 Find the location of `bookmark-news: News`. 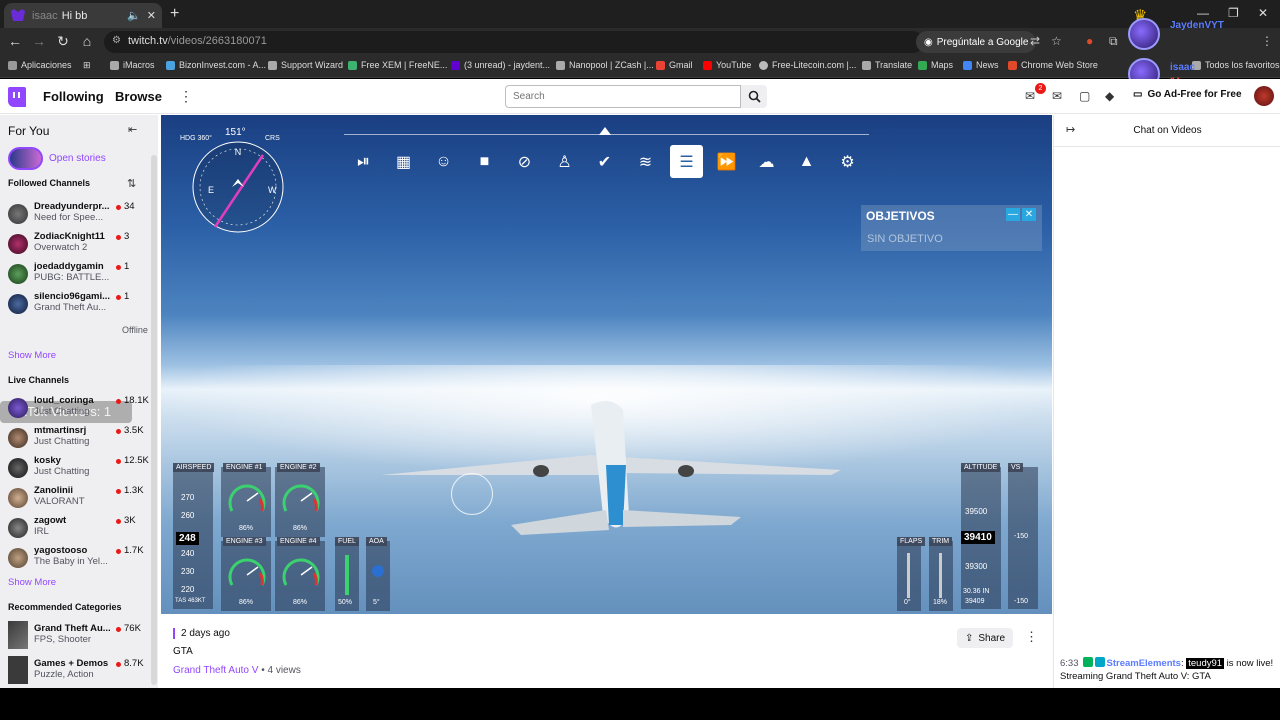

bookmark-news: News is located at coordinates (981, 65).